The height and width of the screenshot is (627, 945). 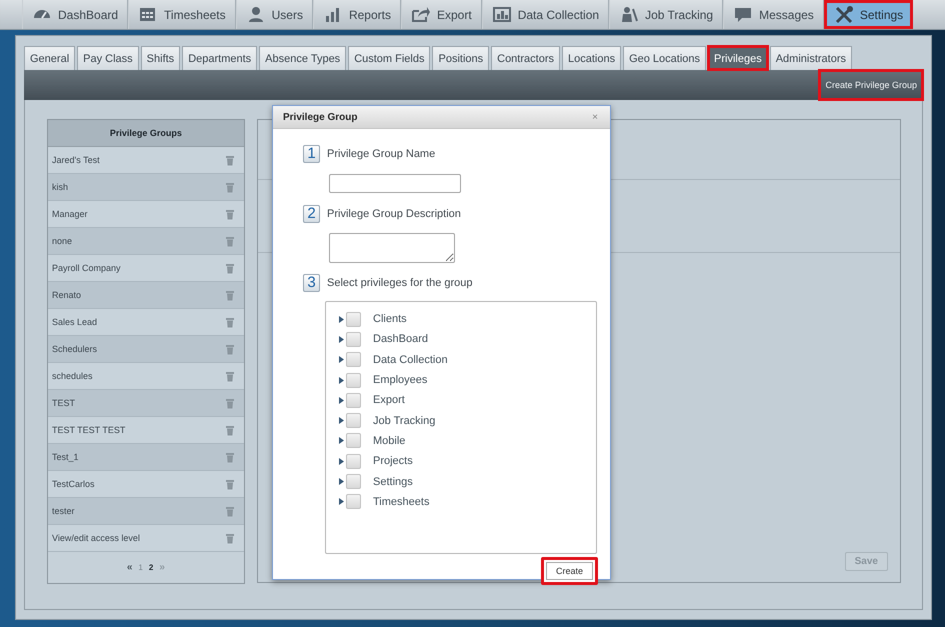 What do you see at coordinates (73, 484) in the screenshot?
I see `group-name: TestCarlos` at bounding box center [73, 484].